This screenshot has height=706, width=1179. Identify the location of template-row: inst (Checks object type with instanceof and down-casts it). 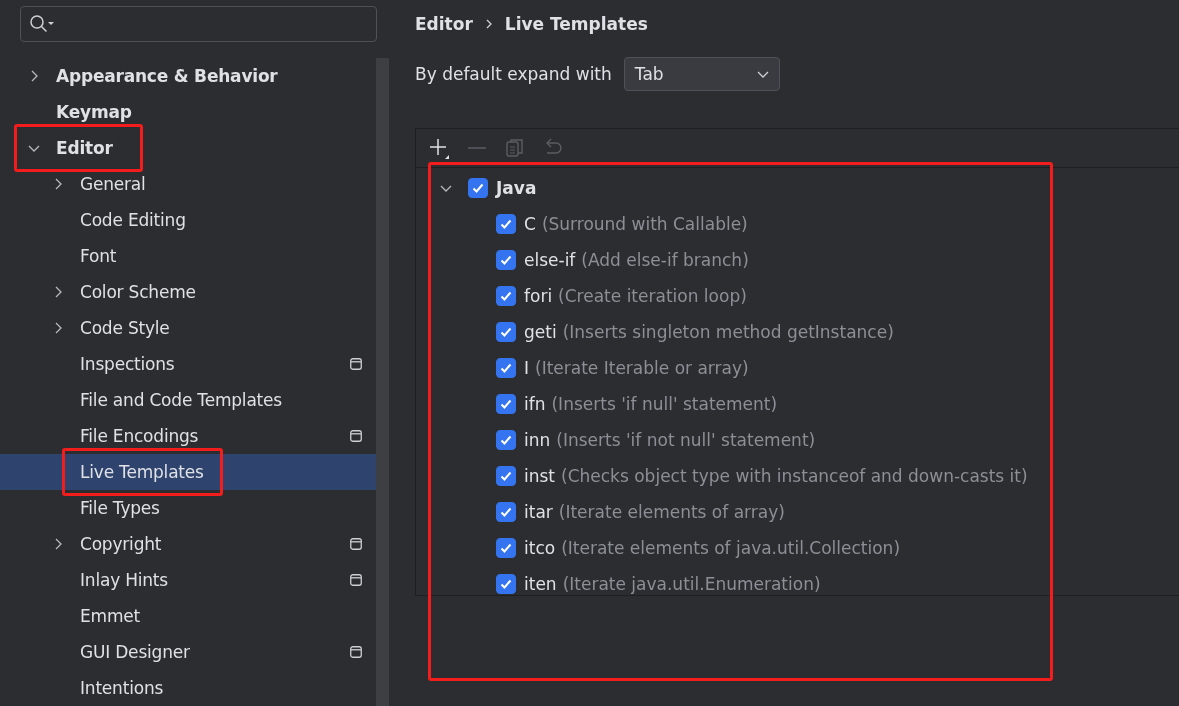
(797, 476).